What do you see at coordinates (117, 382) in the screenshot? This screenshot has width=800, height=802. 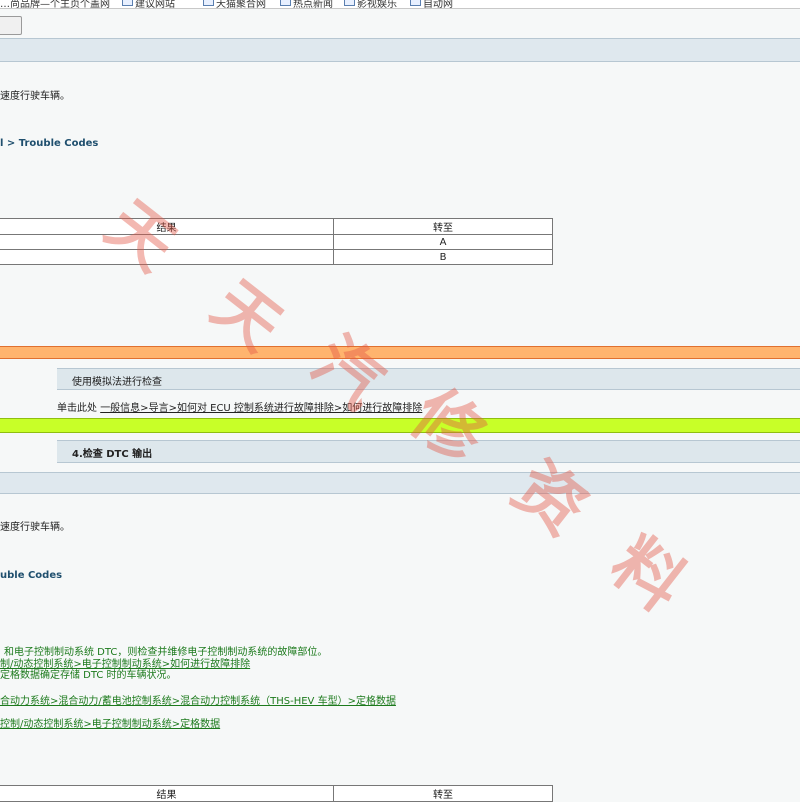 I see `step-title: 使用模拟法进行检查` at bounding box center [117, 382].